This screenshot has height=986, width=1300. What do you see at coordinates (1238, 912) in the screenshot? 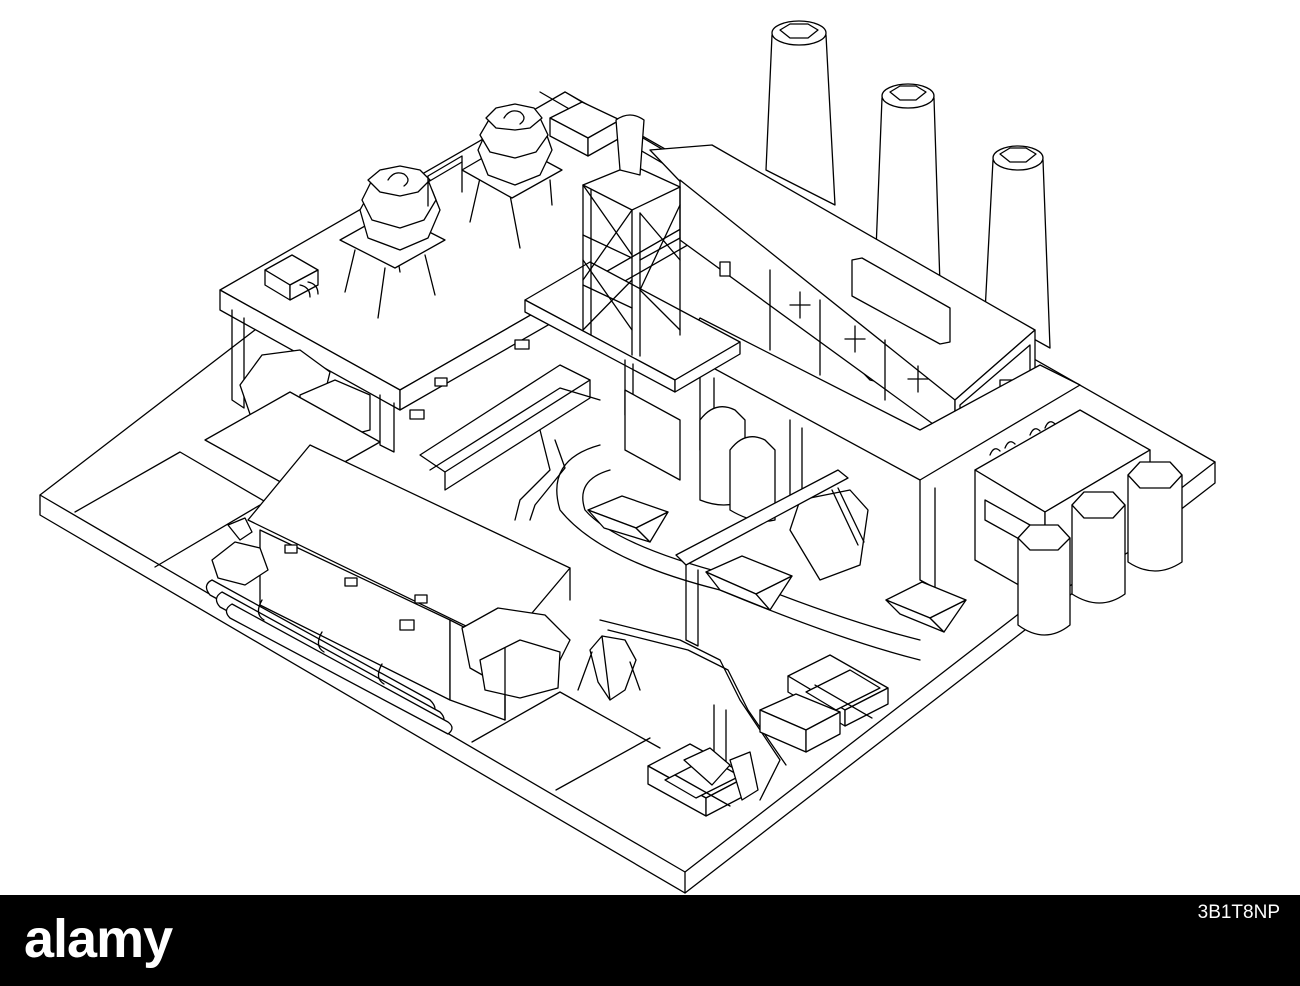
I see `image-id-label: 3B1T8NP` at bounding box center [1238, 912].